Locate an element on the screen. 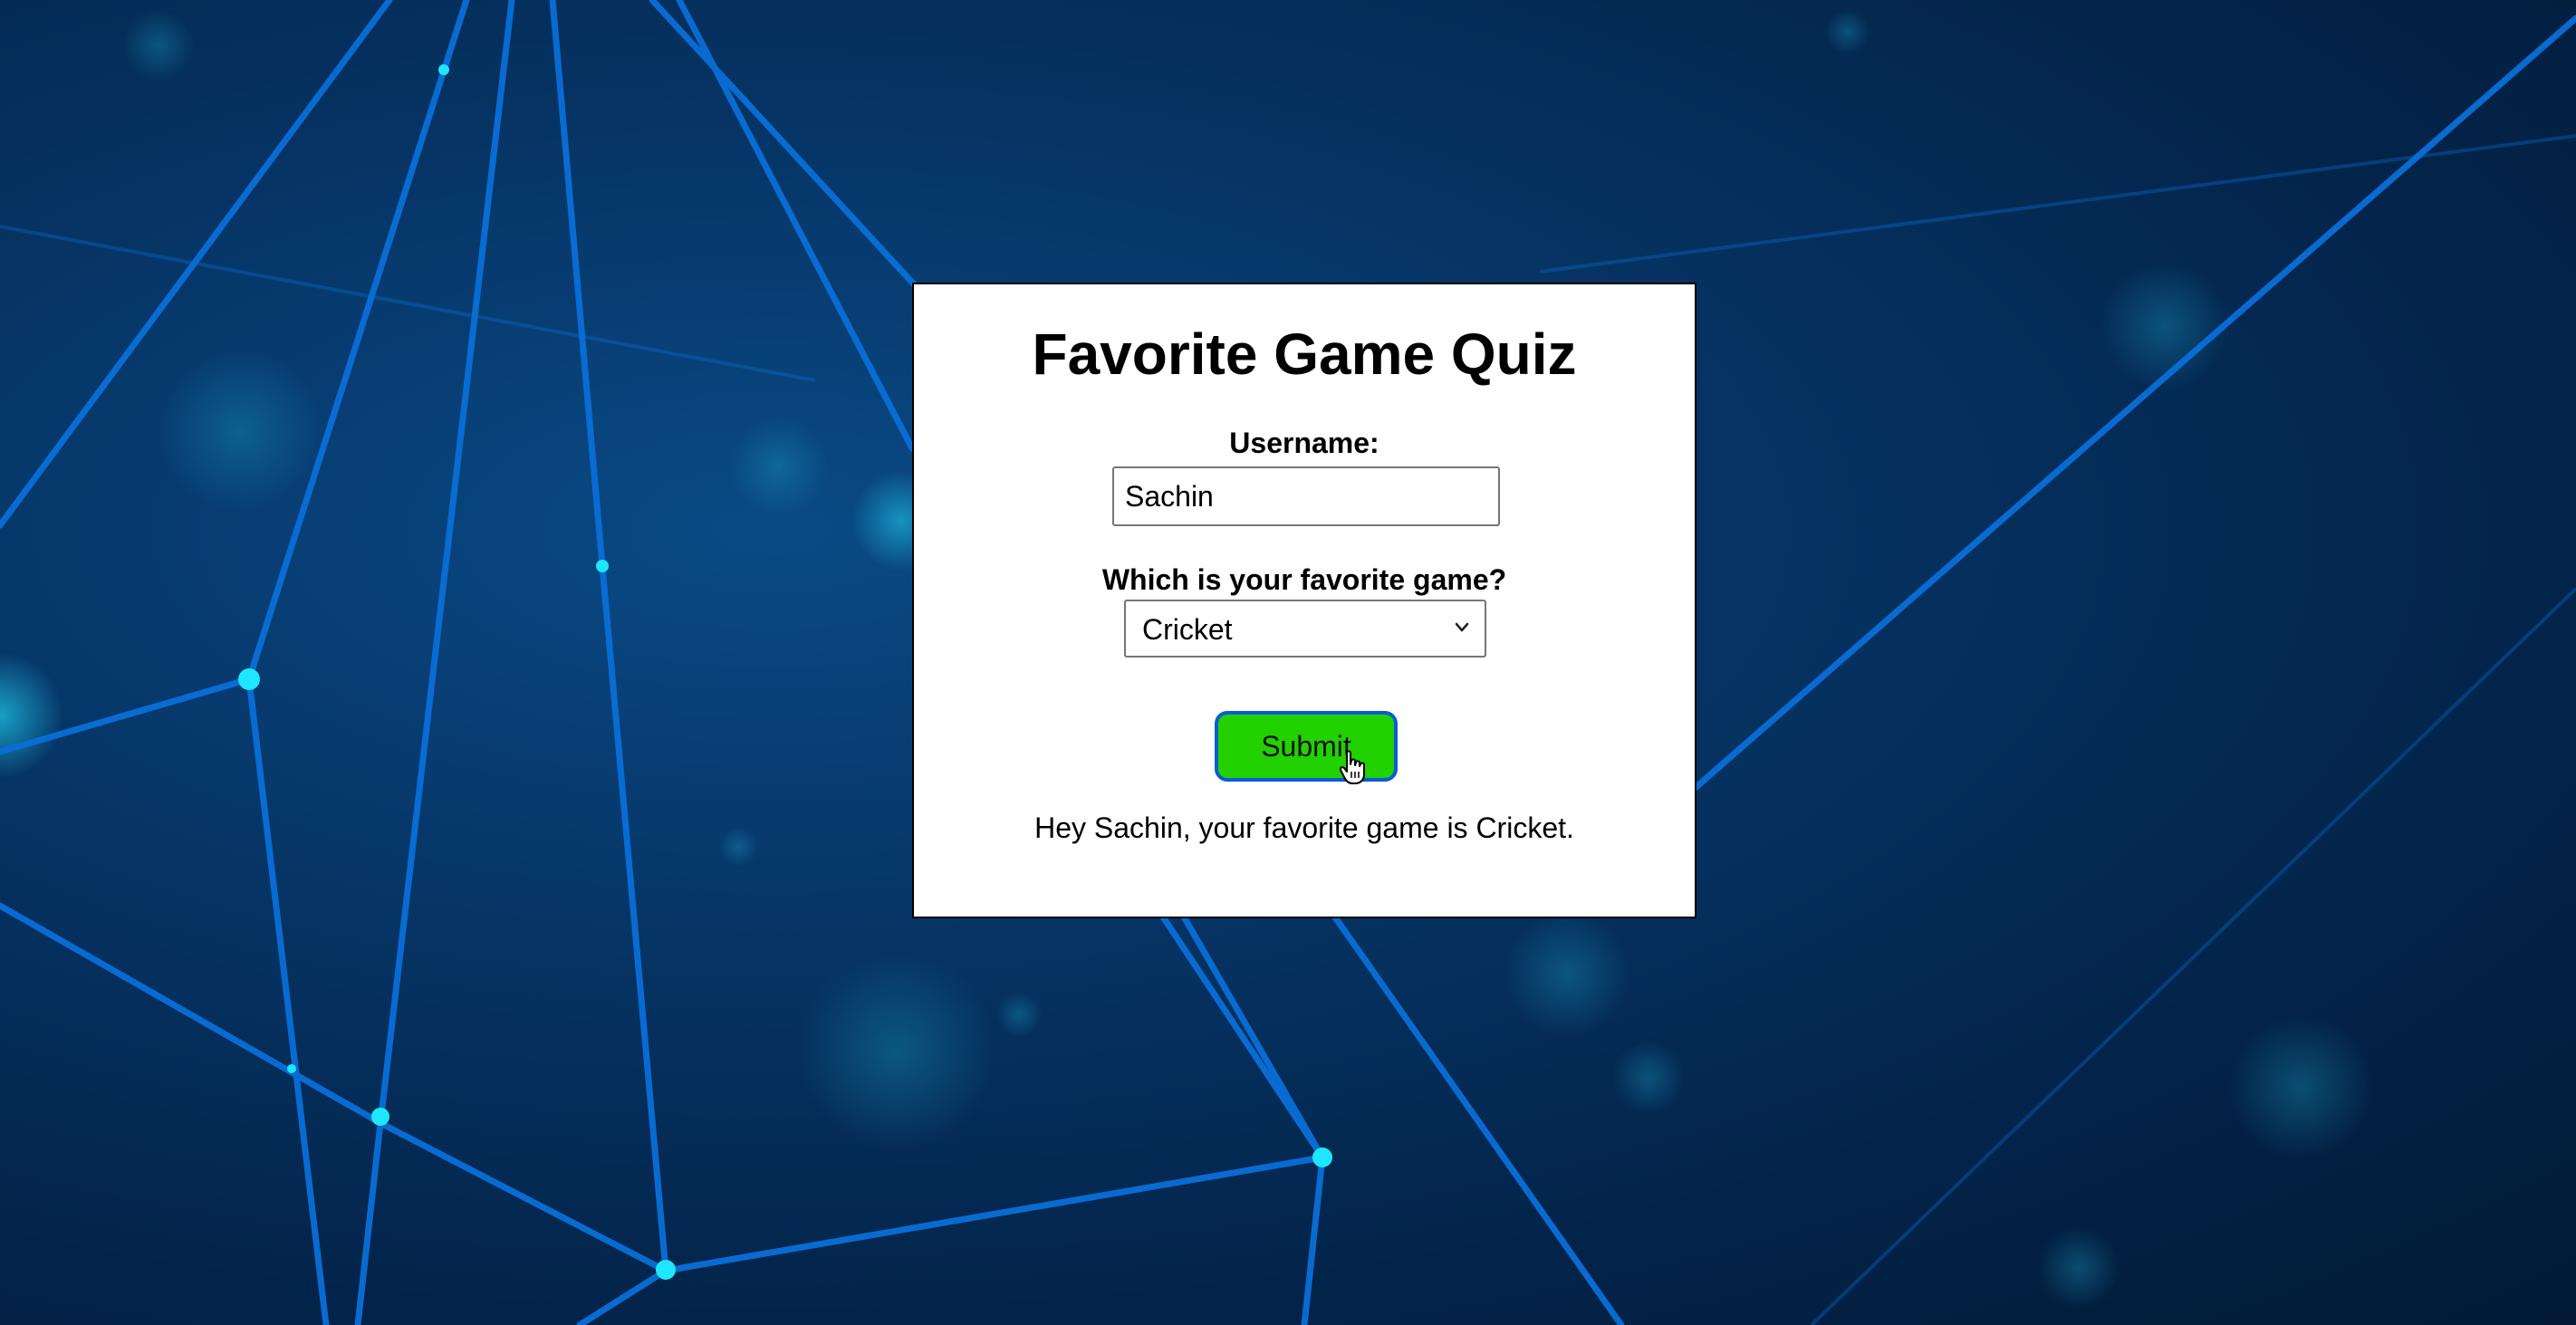 Image resolution: width=2576 pixels, height=1325 pixels. favorite-game-select: Cricket is located at coordinates (1305, 629).